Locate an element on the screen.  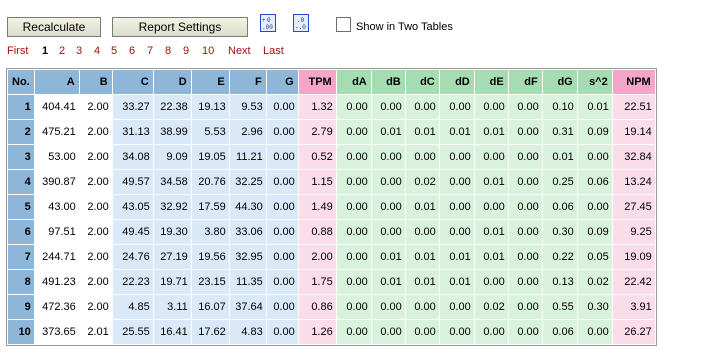
column-header-df: dF is located at coordinates (525, 82).